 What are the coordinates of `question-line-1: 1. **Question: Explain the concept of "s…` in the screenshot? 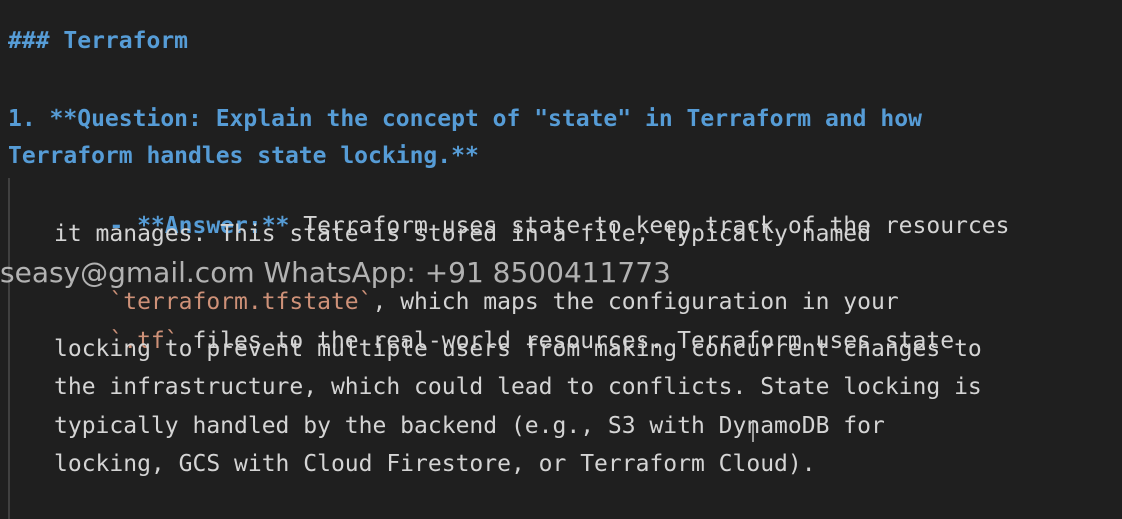 It's located at (465, 119).